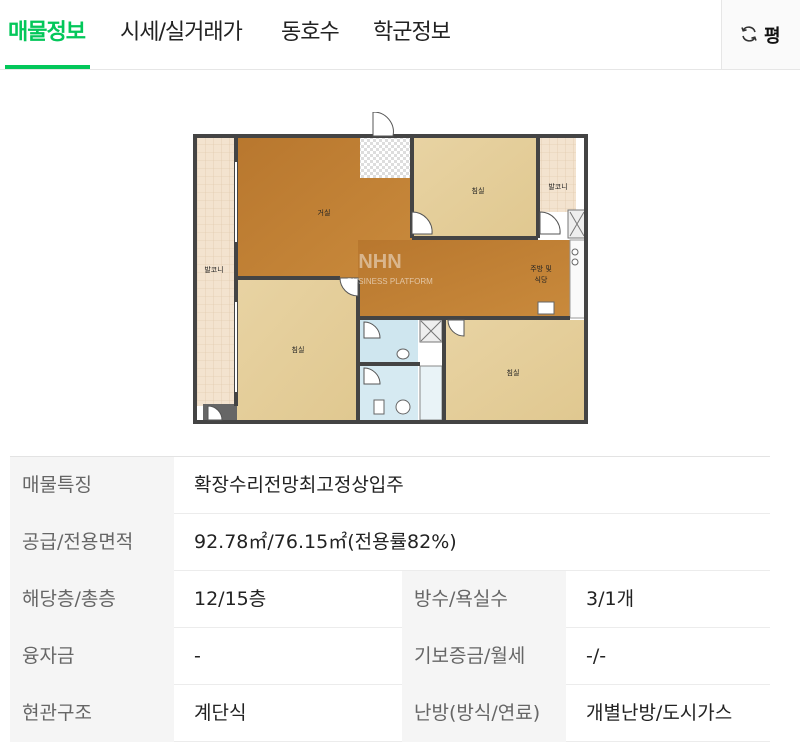 The image size is (800, 750). What do you see at coordinates (484, 713) in the screenshot?
I see `heating-label: 난방(방식/연료)` at bounding box center [484, 713].